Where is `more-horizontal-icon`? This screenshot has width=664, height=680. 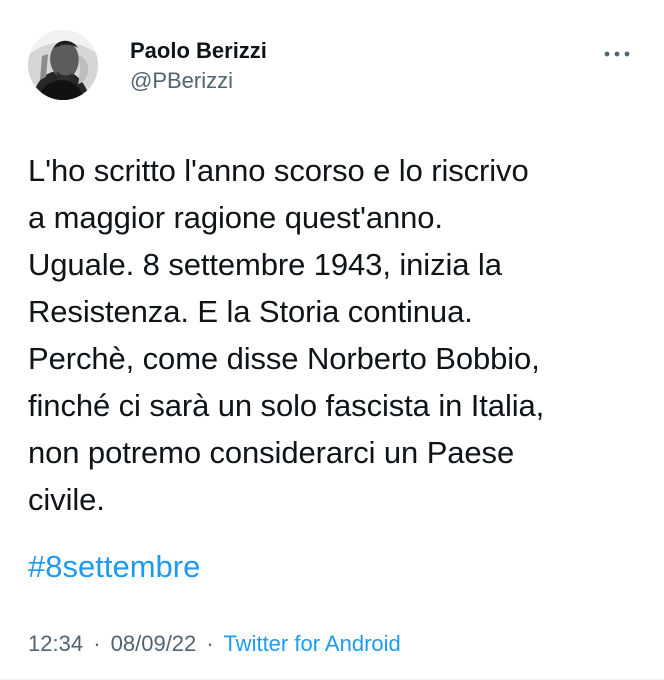 more-horizontal-icon is located at coordinates (617, 54).